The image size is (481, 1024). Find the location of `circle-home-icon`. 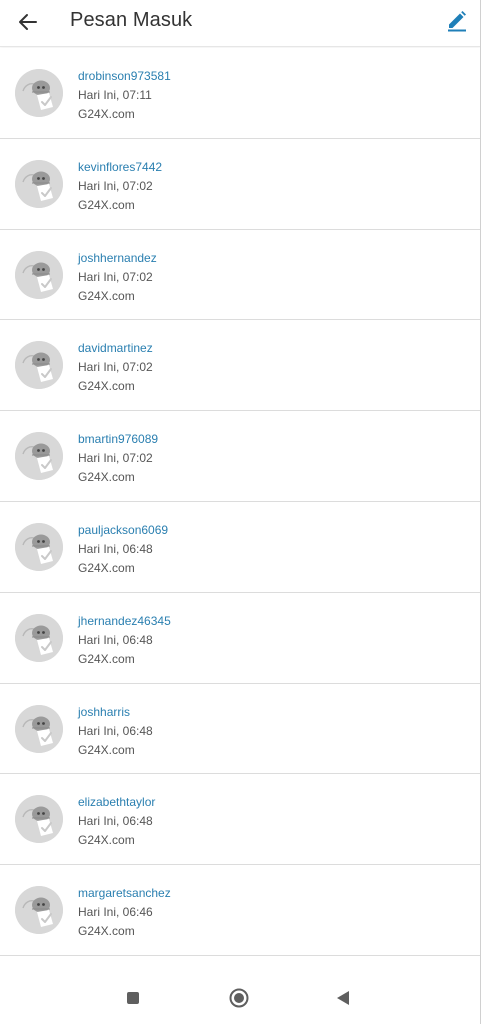

circle-home-icon is located at coordinates (239, 998).